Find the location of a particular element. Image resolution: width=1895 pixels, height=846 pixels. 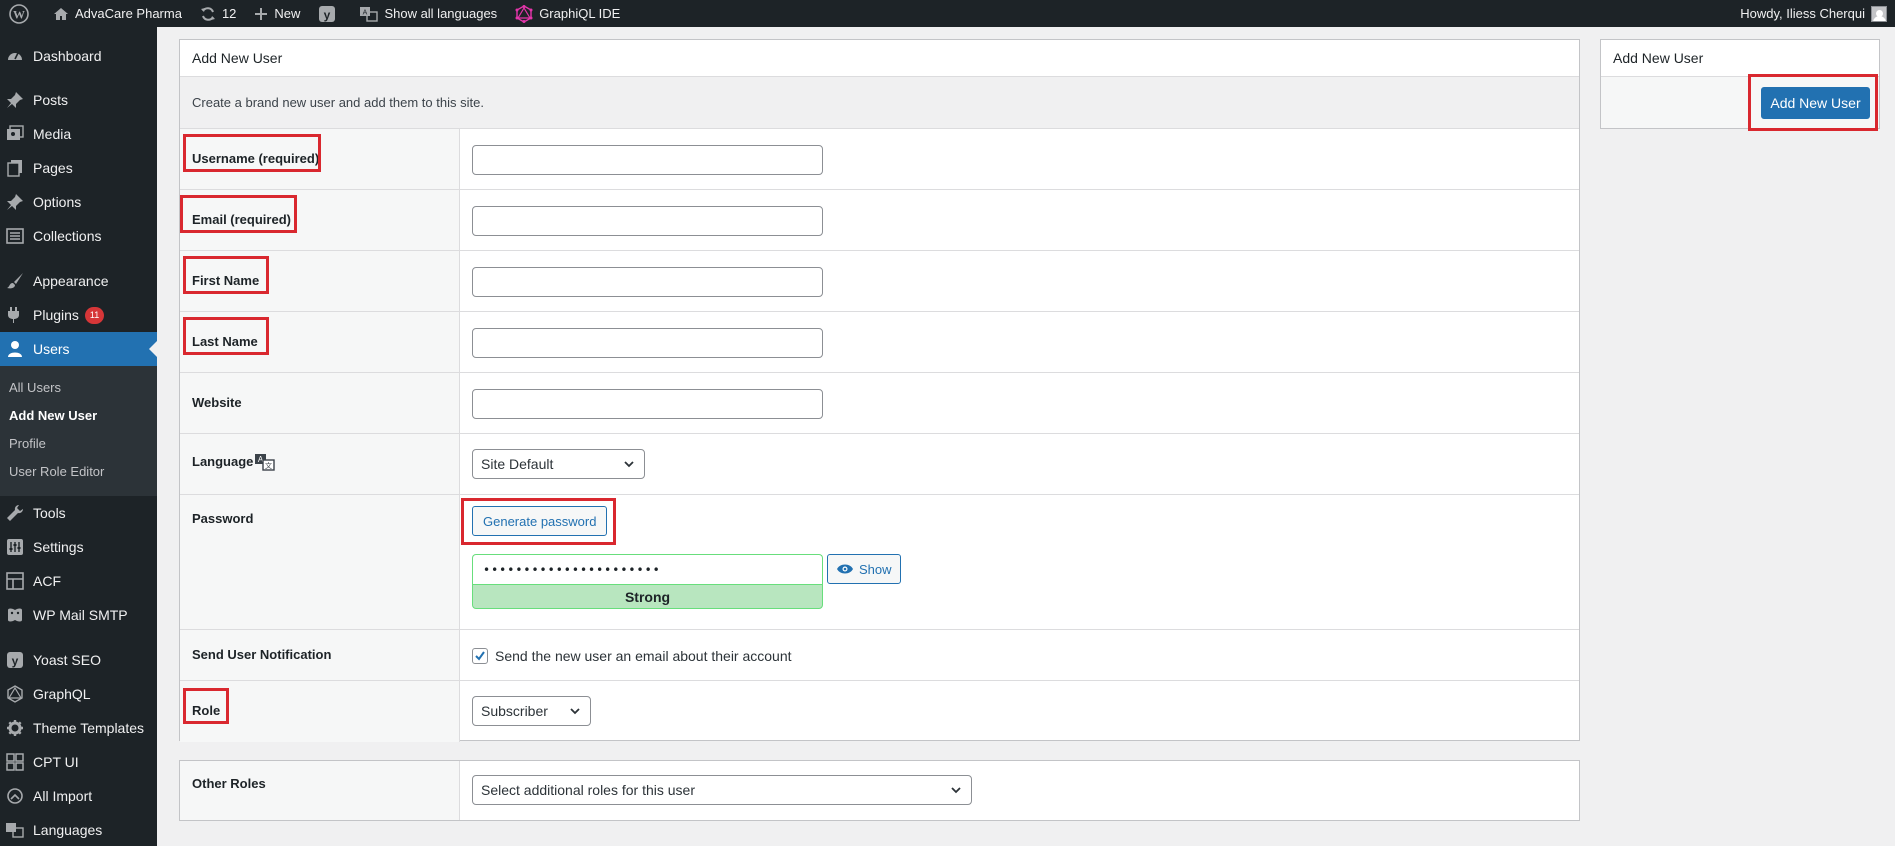

menu-all-import: All Import is located at coordinates (78, 796).